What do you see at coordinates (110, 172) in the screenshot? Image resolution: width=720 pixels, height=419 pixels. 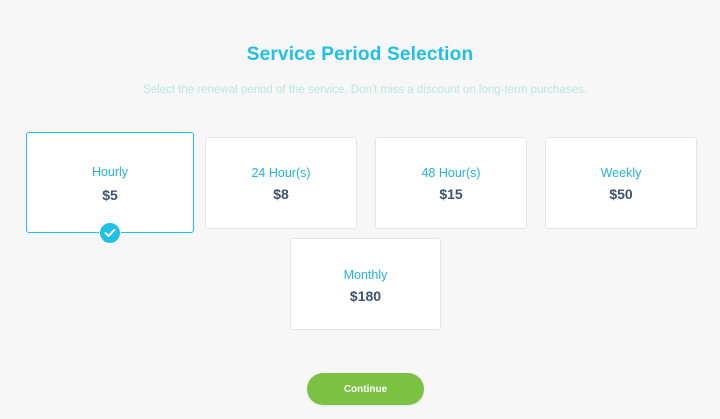 I see `period-option-label: Hourly` at bounding box center [110, 172].